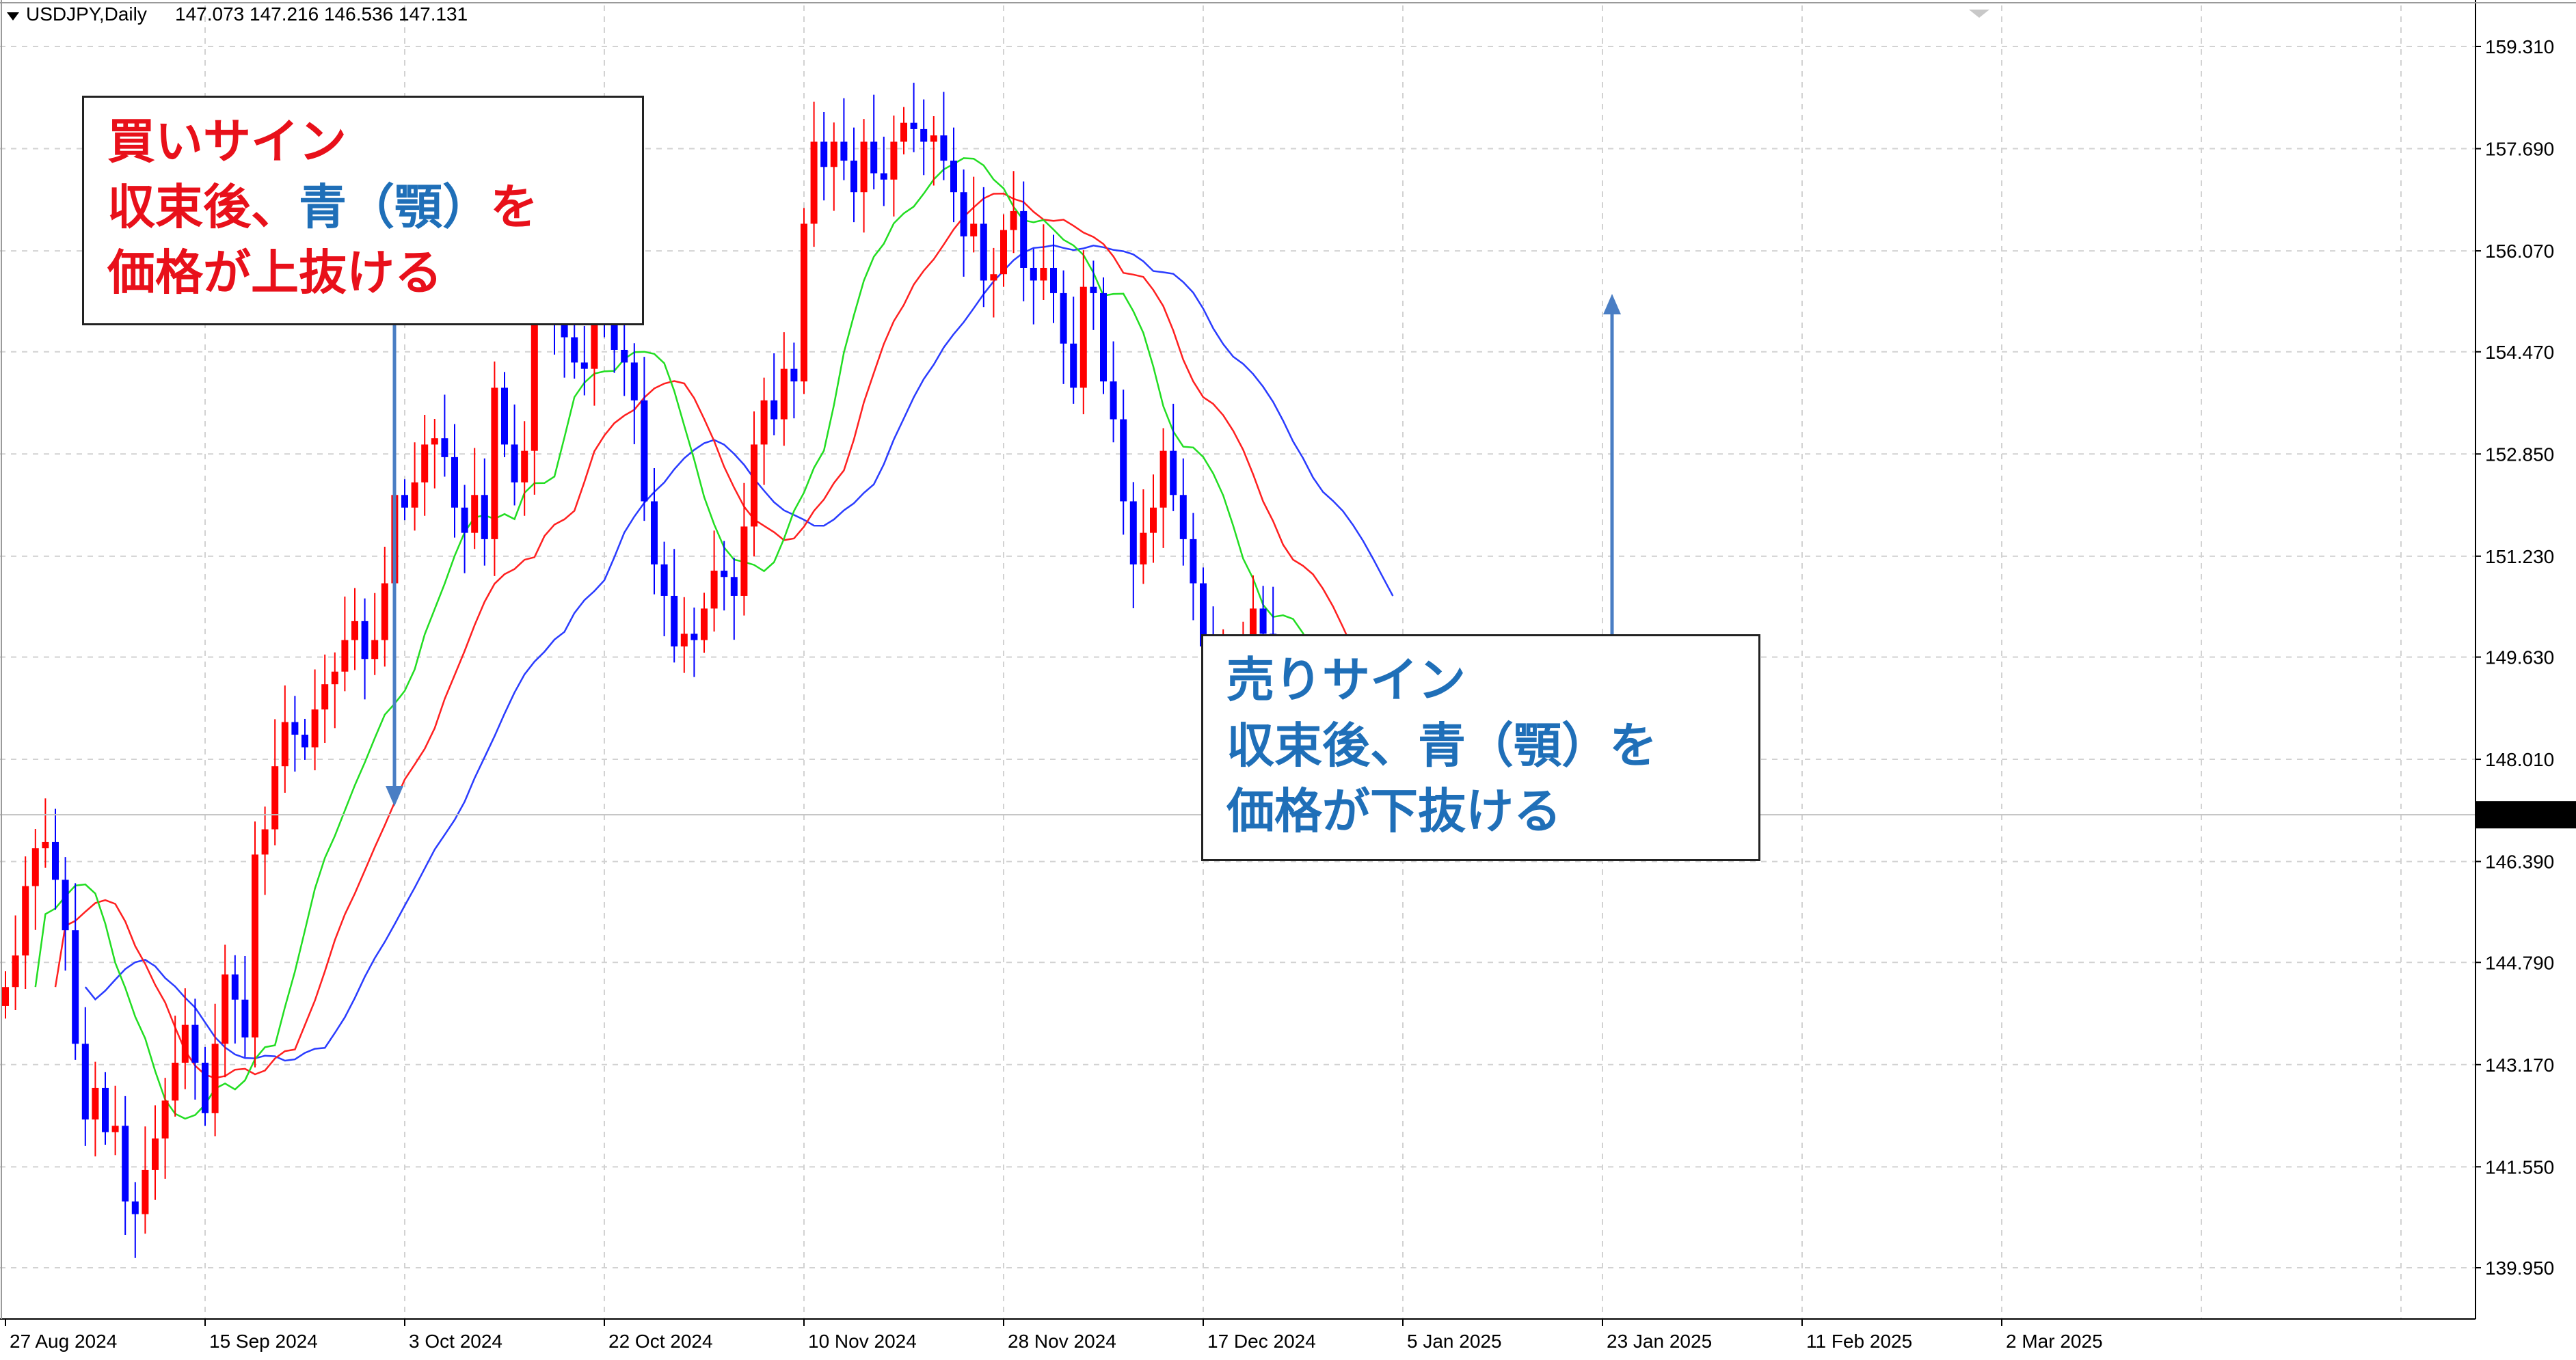  I want to click on sell-callout-line2: 収束後、青（顎）を, so click(1441, 746).